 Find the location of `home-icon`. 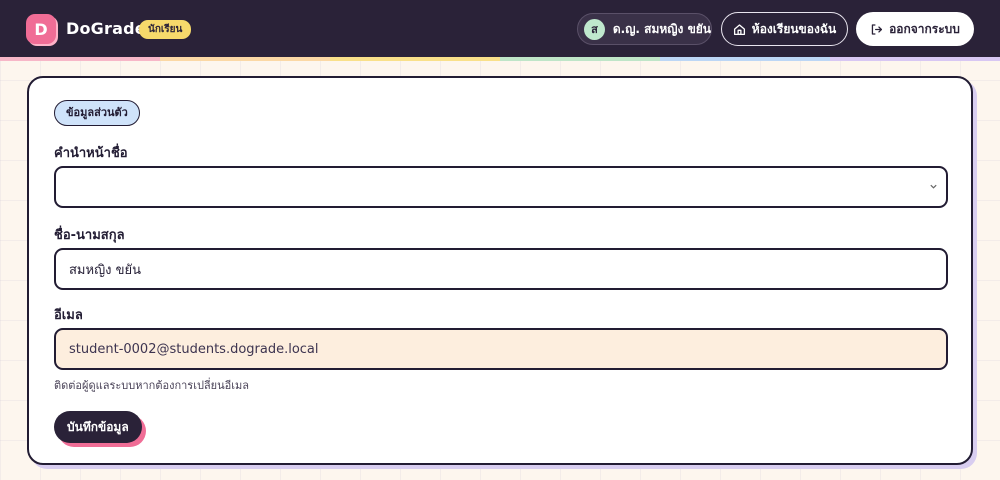

home-icon is located at coordinates (739, 29).